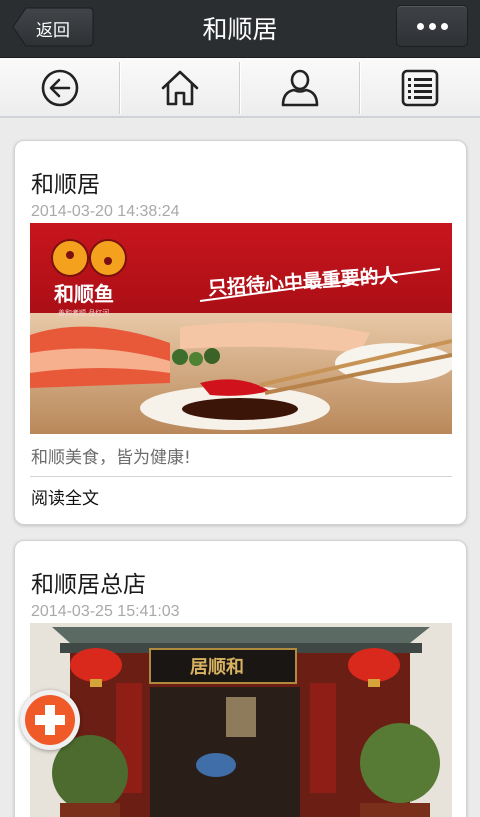 The width and height of the screenshot is (480, 817). I want to click on toolbar-back-button, so click(60, 88).